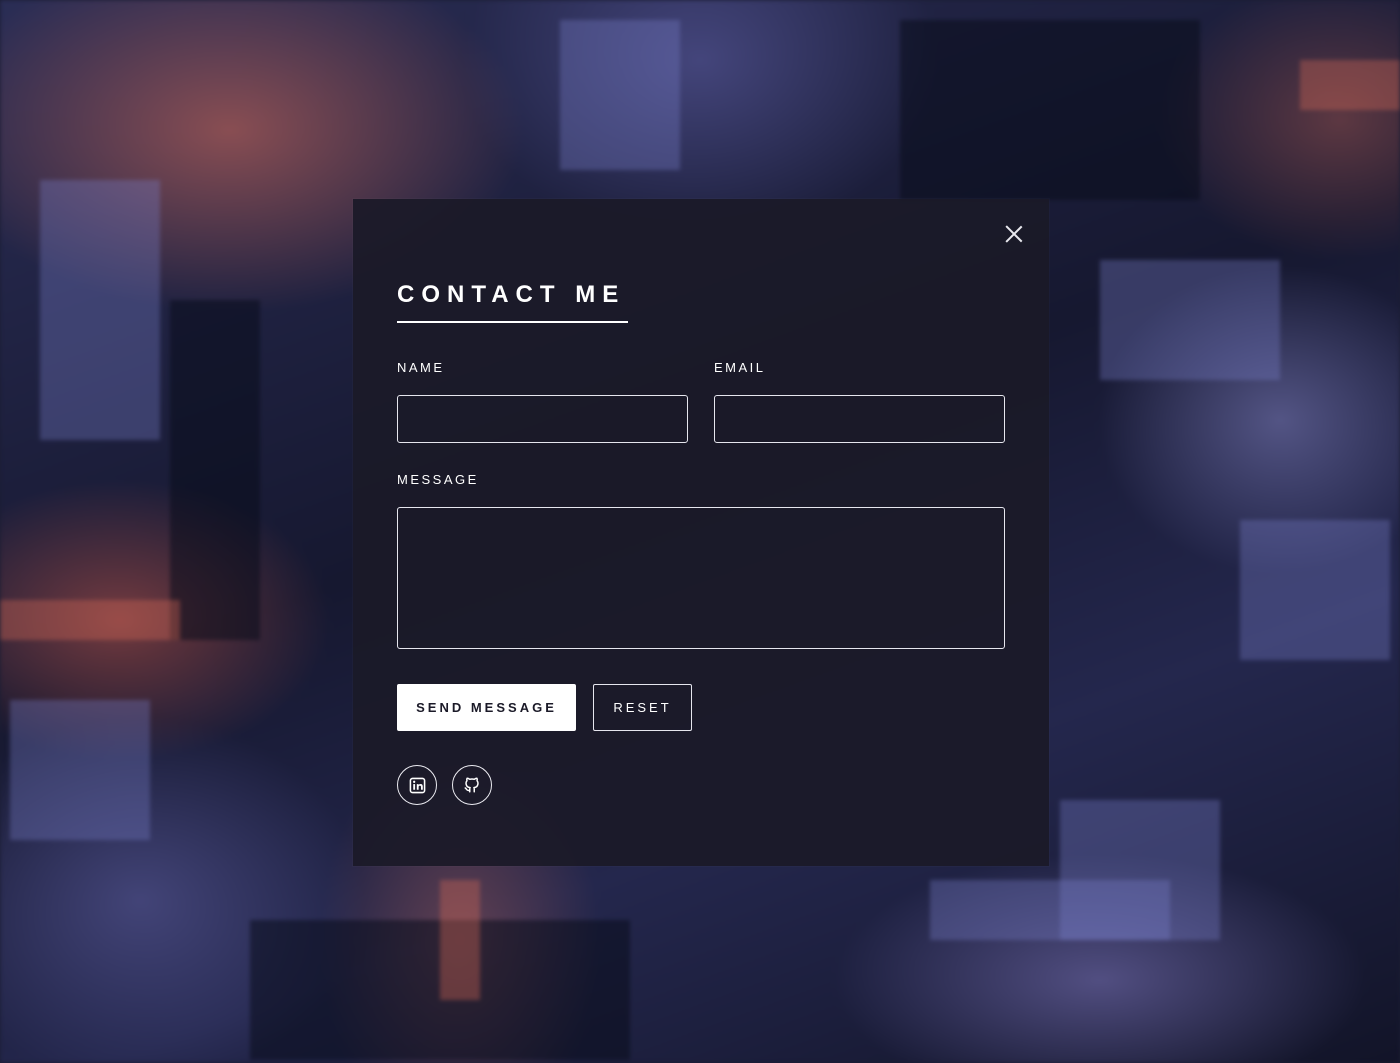 Image resolution: width=1400 pixels, height=1063 pixels. Describe the element at coordinates (701, 578) in the screenshot. I see `message-textarea` at that location.